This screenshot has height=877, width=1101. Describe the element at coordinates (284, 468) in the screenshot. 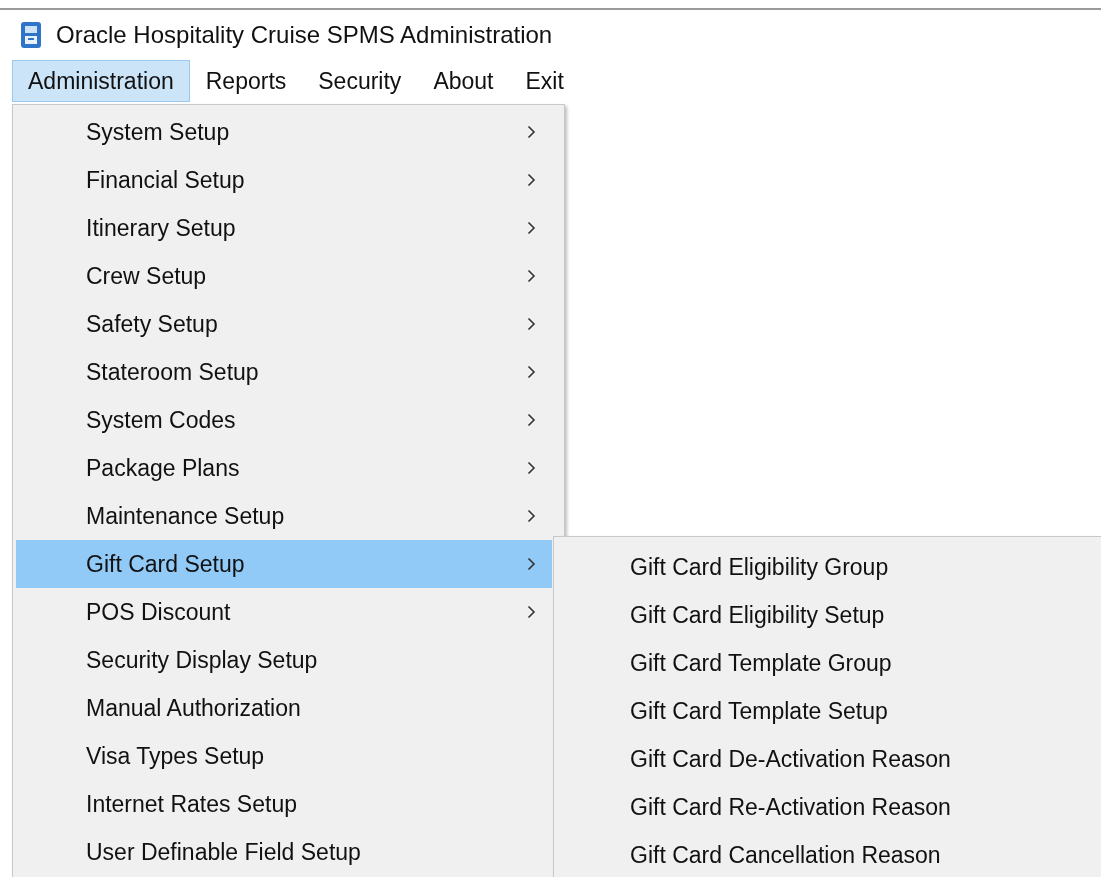

I see `menu-item: Package Plans` at that location.